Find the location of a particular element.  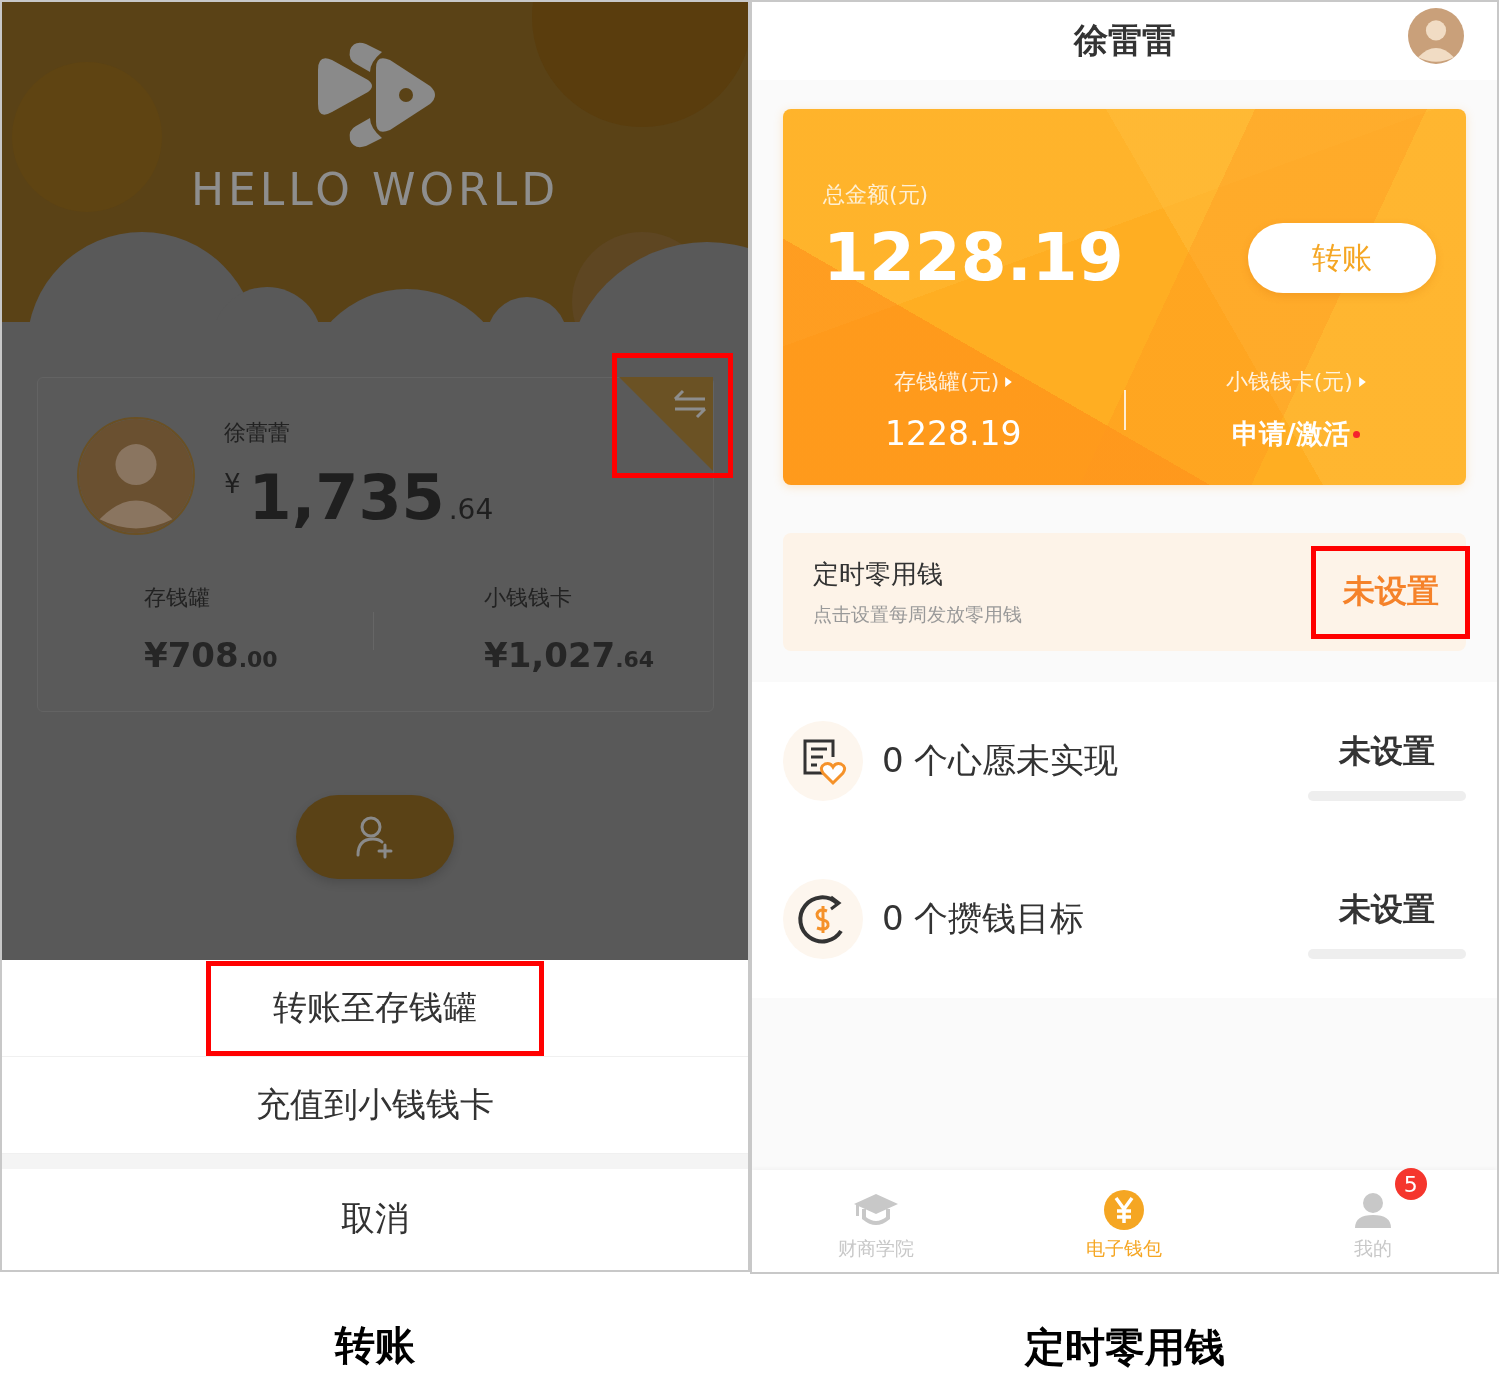

goal-text: 0 个心愿未实现 is located at coordinates (1001, 760).